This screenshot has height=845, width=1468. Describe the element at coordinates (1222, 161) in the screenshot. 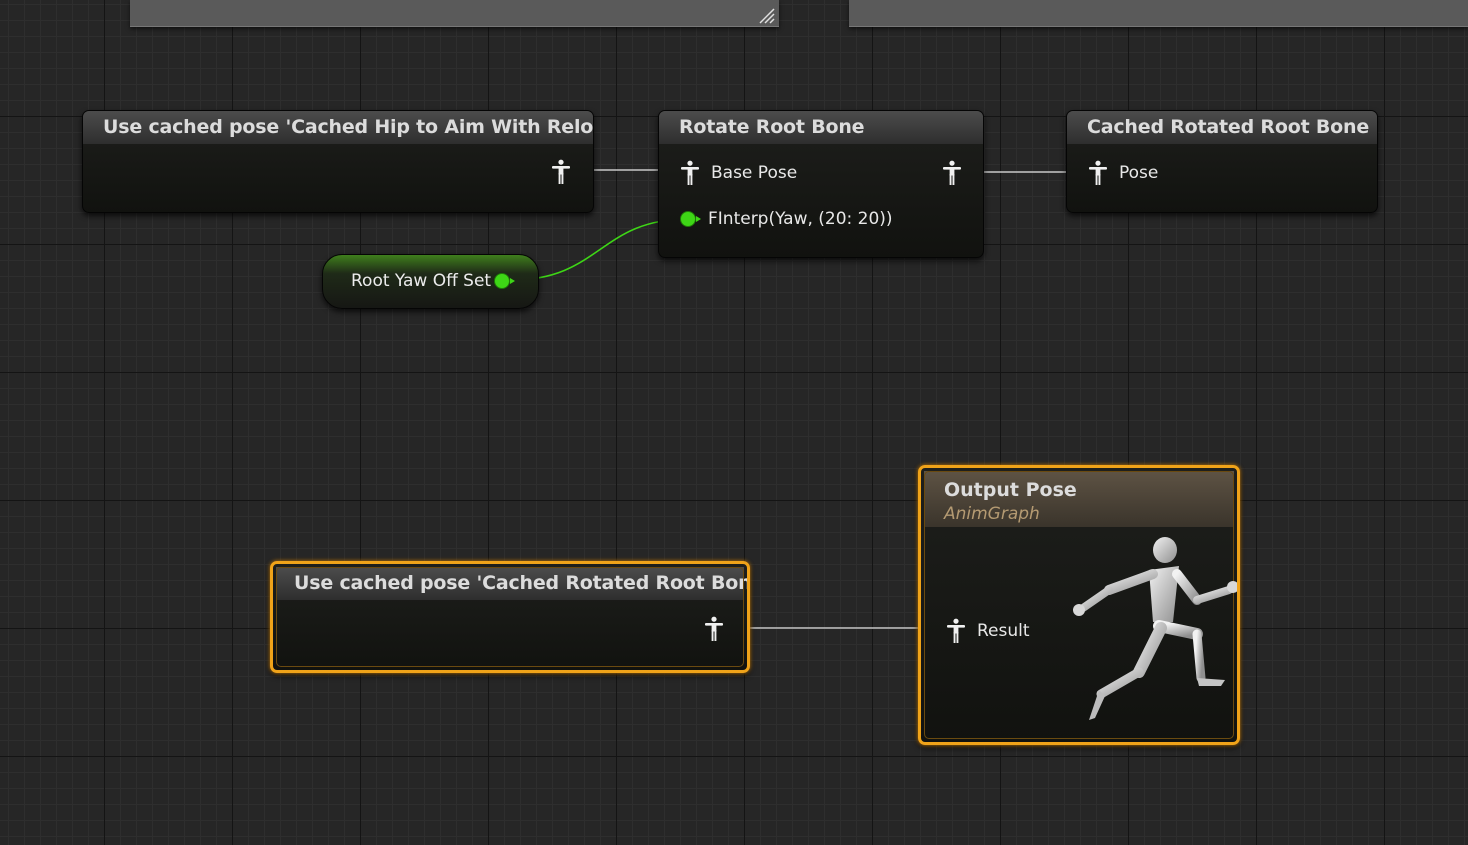

I see `node-cached-rotated-root-bone: Cached Rotated Root Bone Pose` at that location.